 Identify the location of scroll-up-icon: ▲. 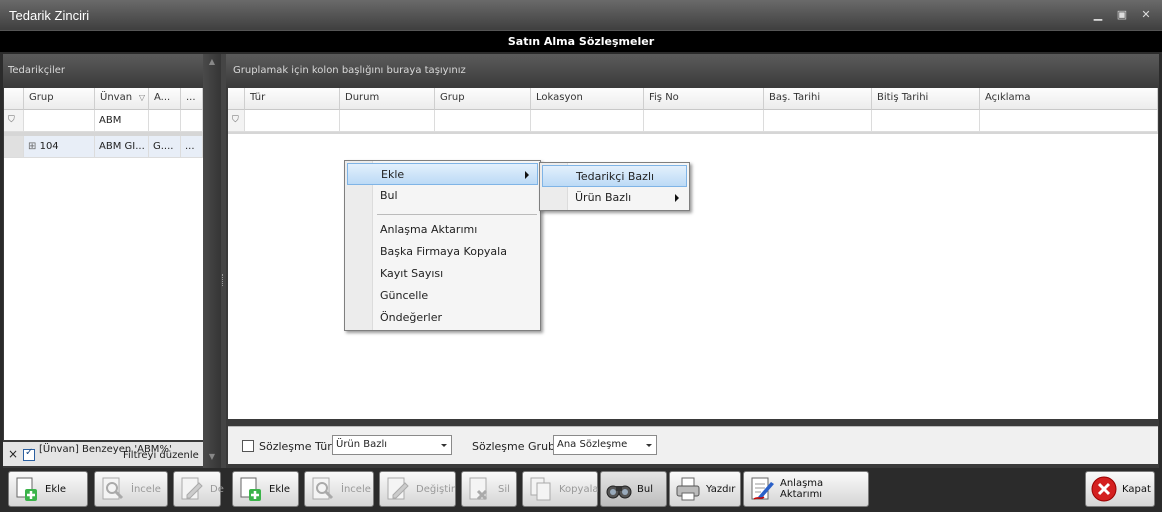
(212, 62).